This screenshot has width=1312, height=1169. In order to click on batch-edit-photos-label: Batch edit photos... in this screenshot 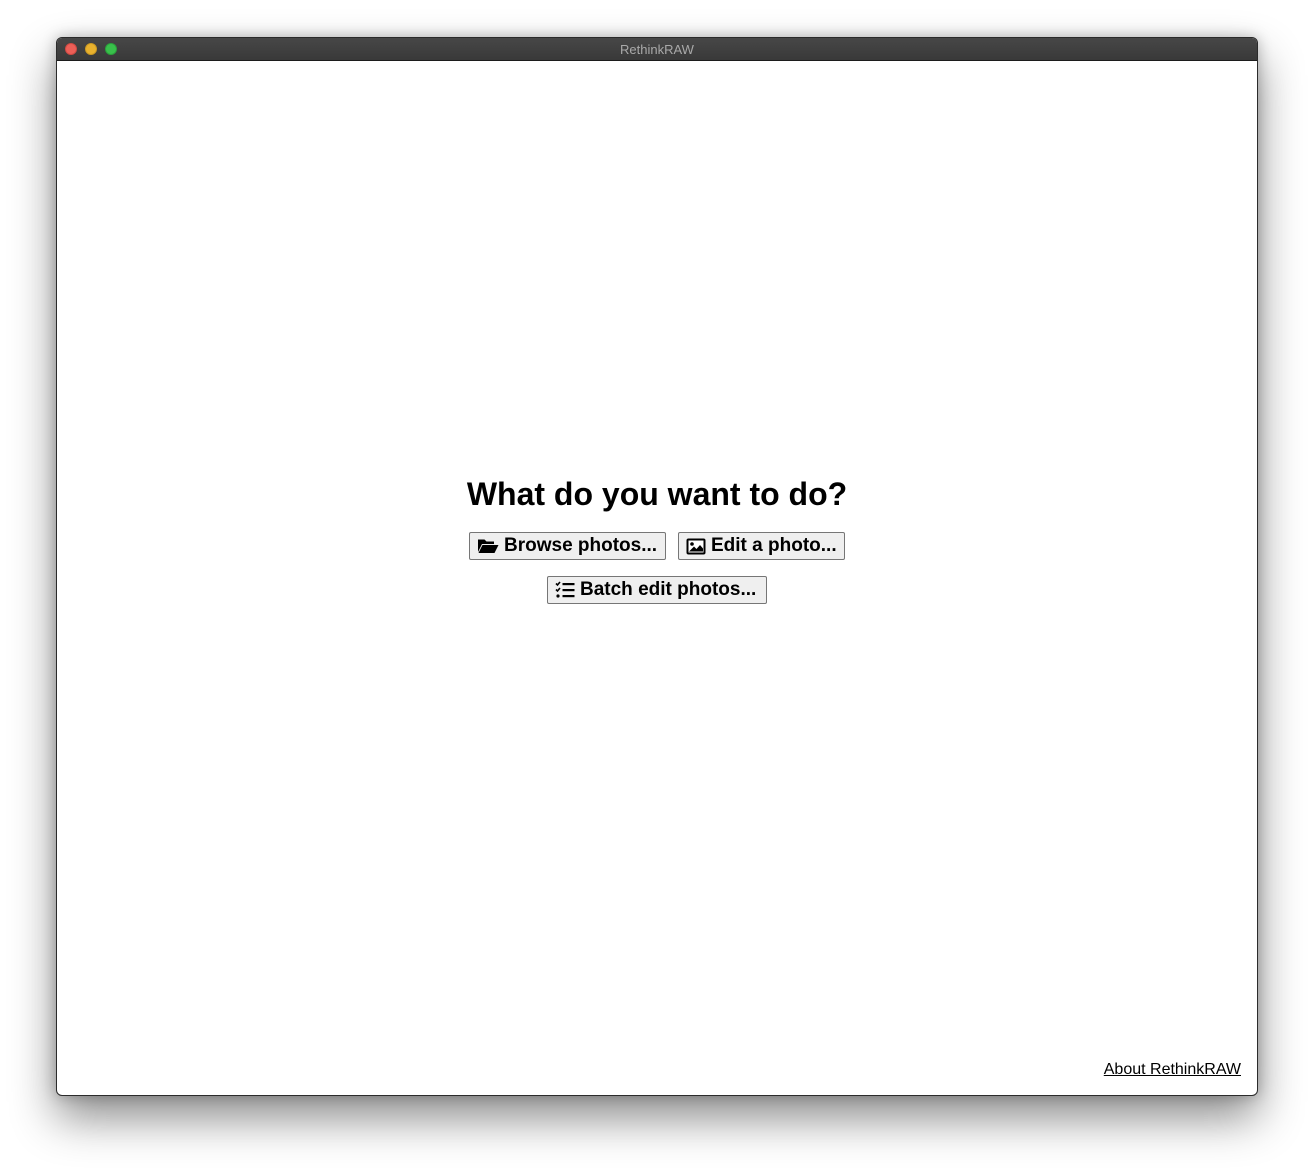, I will do `click(668, 589)`.